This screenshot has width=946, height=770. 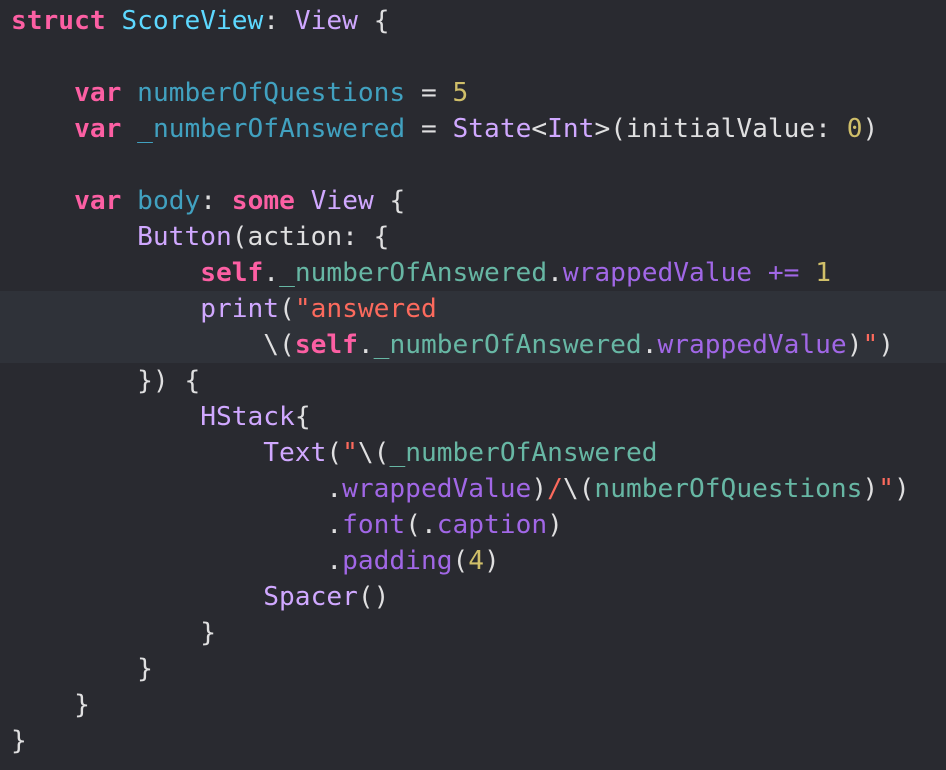 I want to click on code-token-prop: body, so click(x=169, y=201).